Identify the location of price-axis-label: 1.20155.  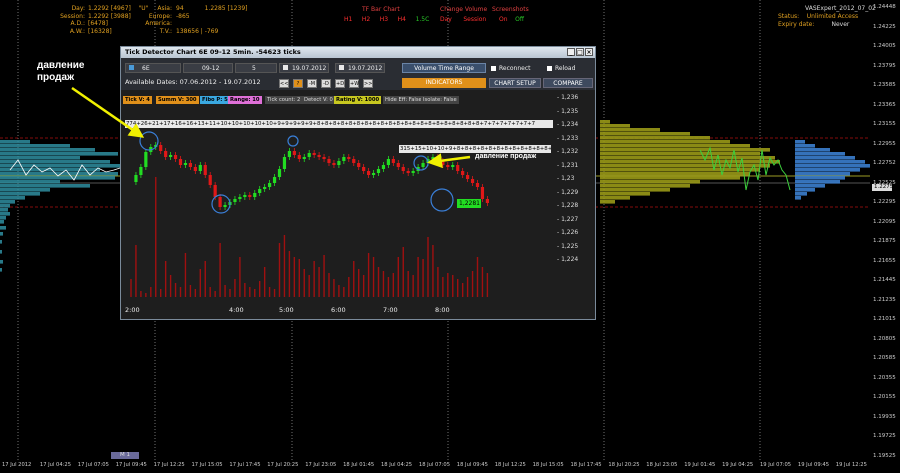
(884, 397).